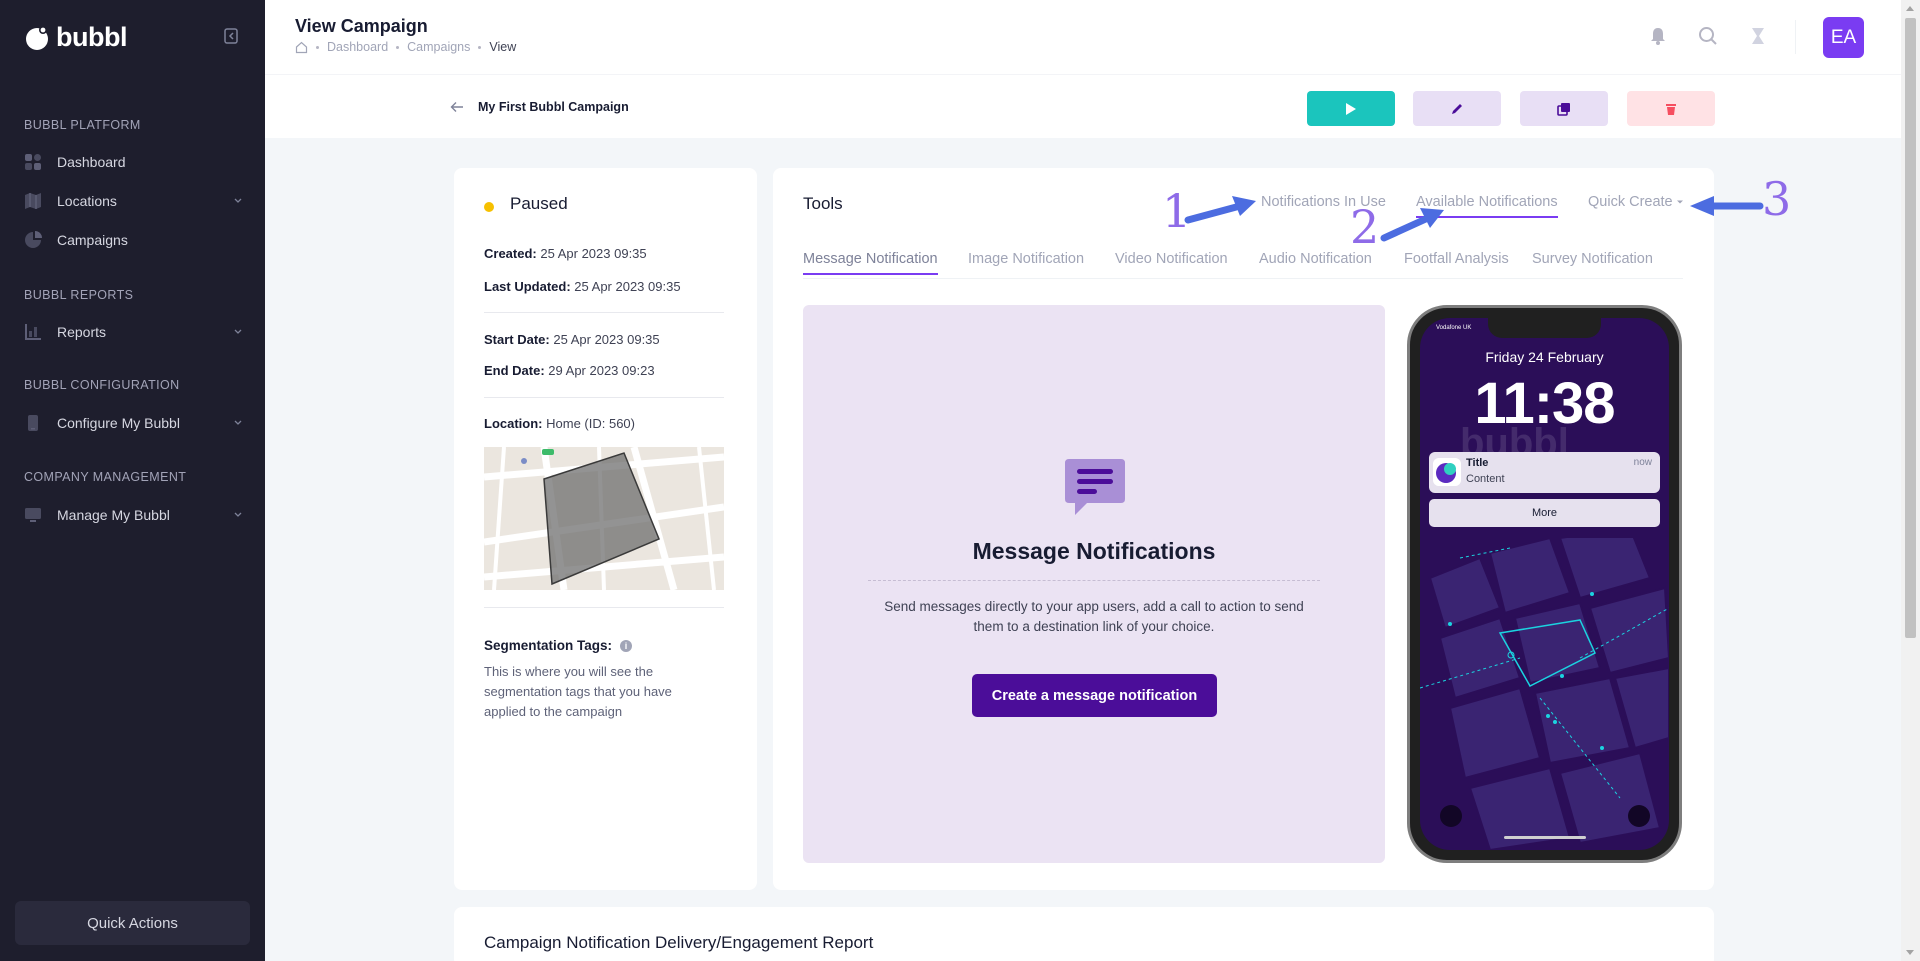 The height and width of the screenshot is (961, 1920). Describe the element at coordinates (513, 423) in the screenshot. I see `location-label: Location:` at that location.